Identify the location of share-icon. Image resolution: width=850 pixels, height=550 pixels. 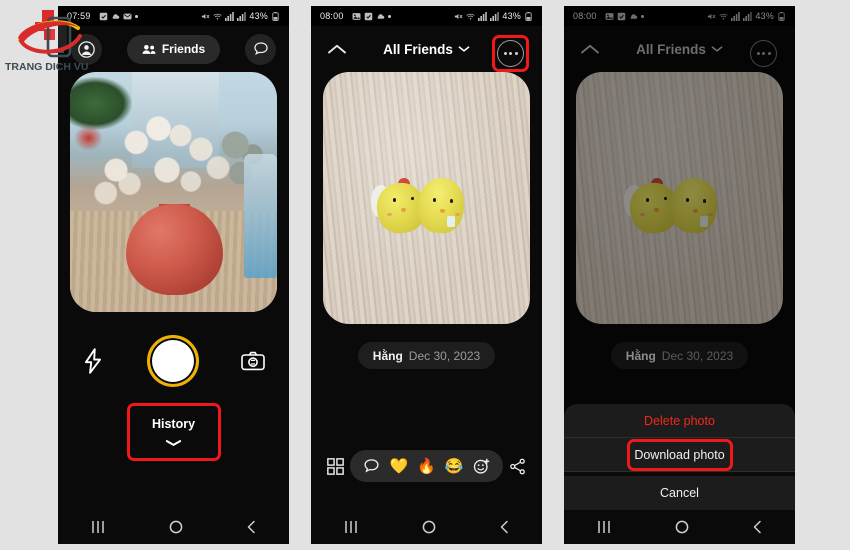
(517, 466).